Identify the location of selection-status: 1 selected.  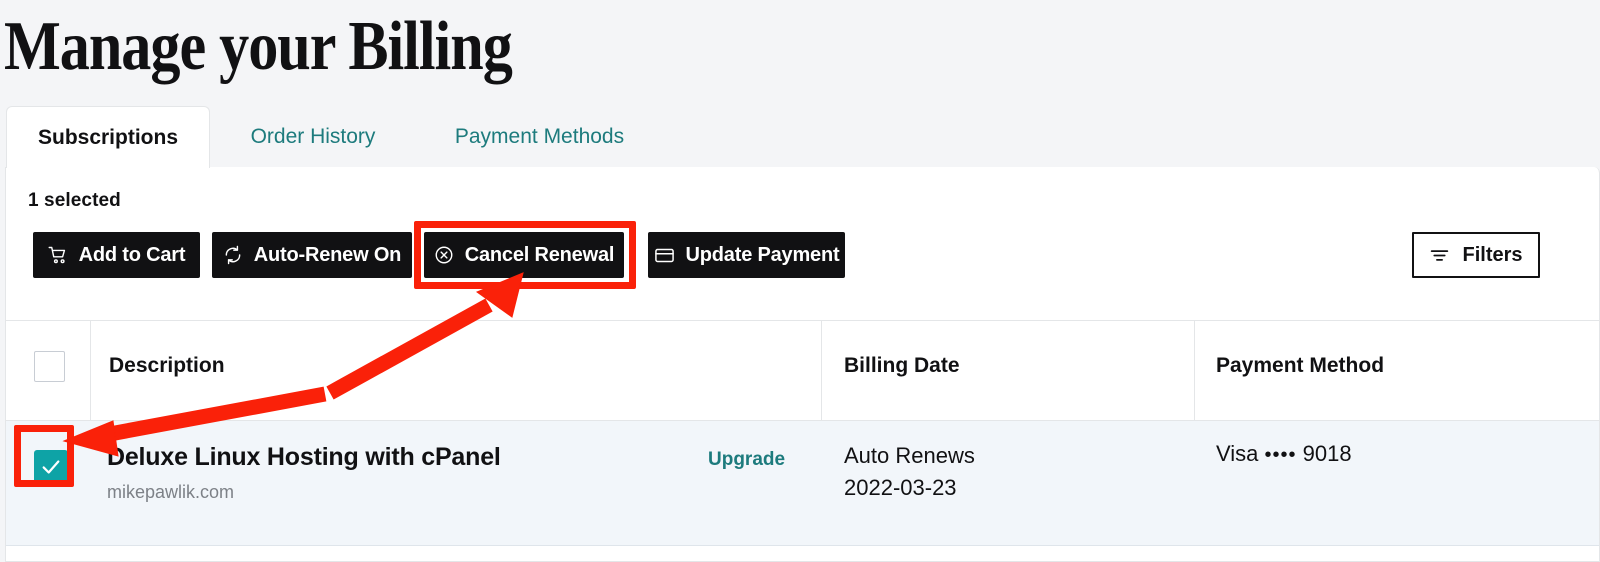
(74, 200).